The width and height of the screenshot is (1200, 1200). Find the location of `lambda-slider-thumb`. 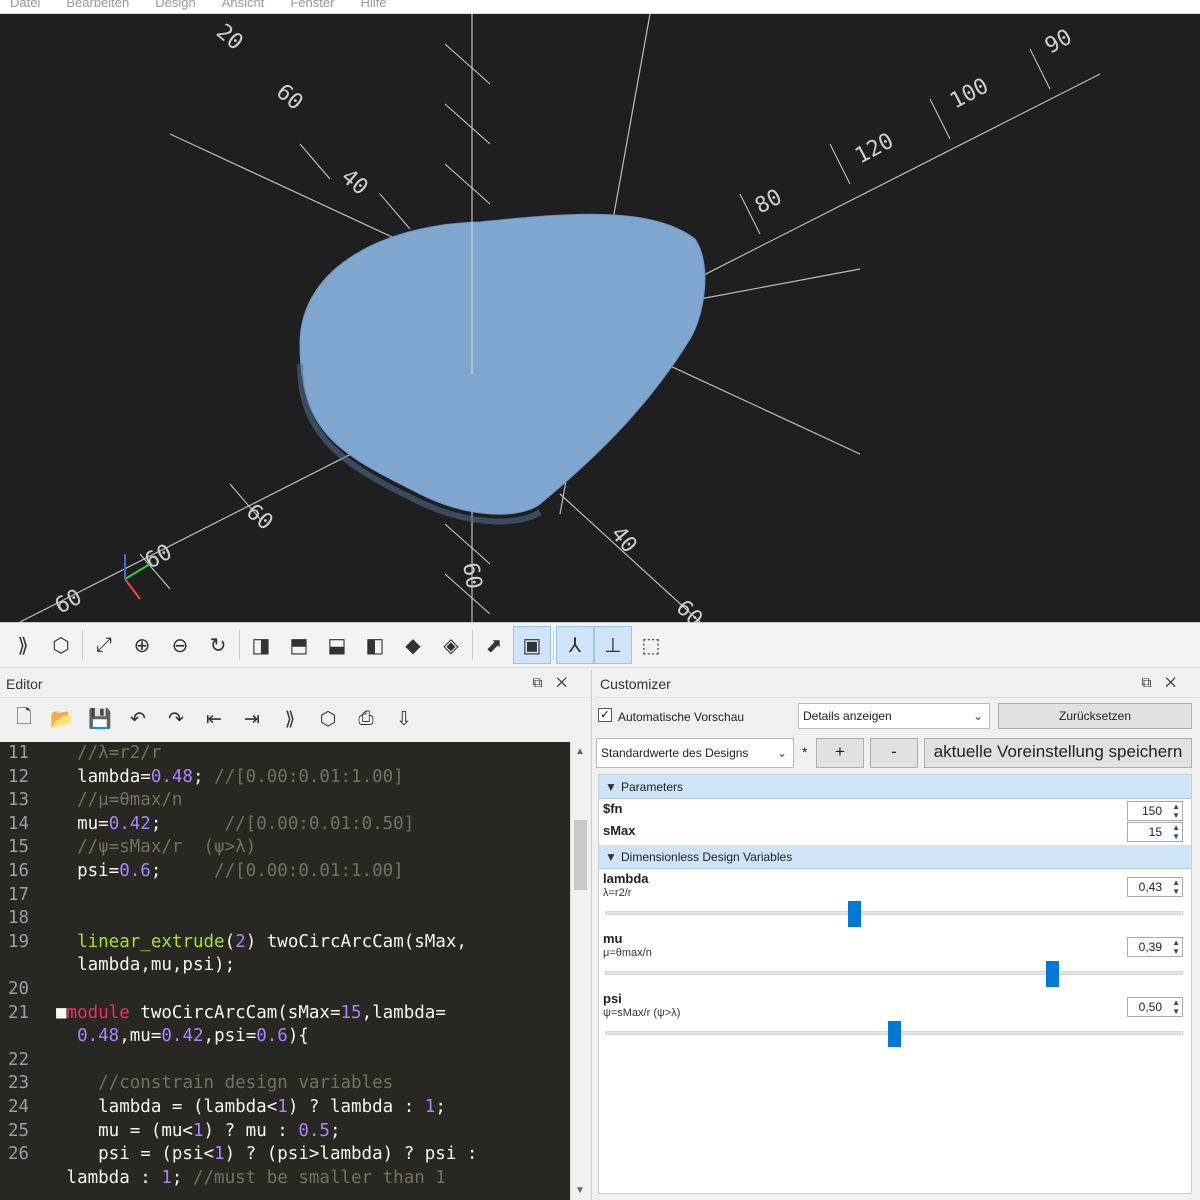

lambda-slider-thumb is located at coordinates (854, 914).